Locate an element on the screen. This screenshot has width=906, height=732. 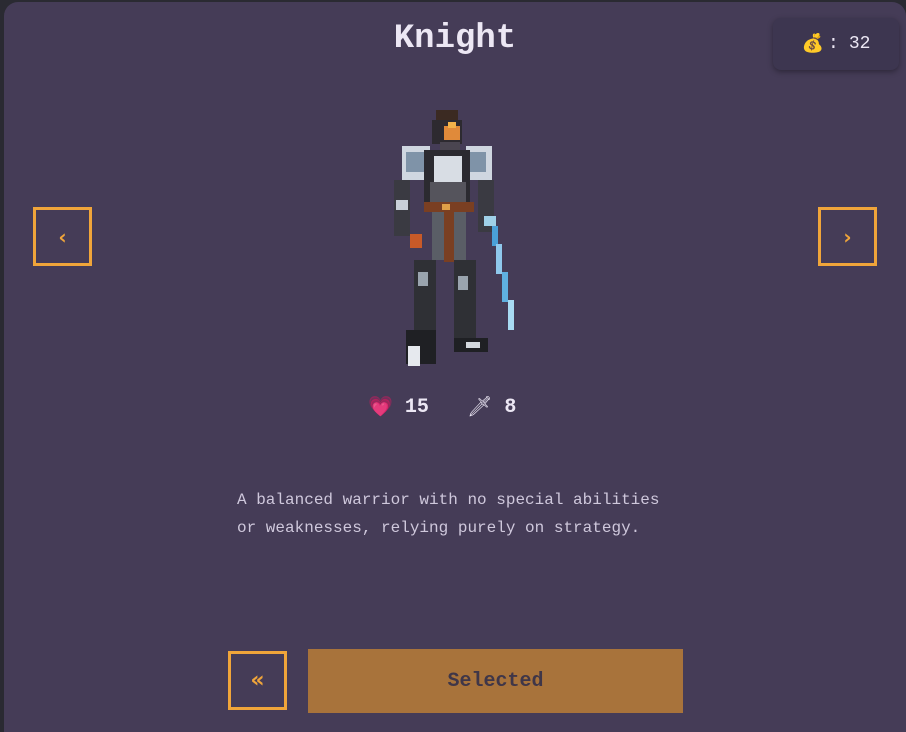
double-chevron-left-icon: « is located at coordinates (257, 680).